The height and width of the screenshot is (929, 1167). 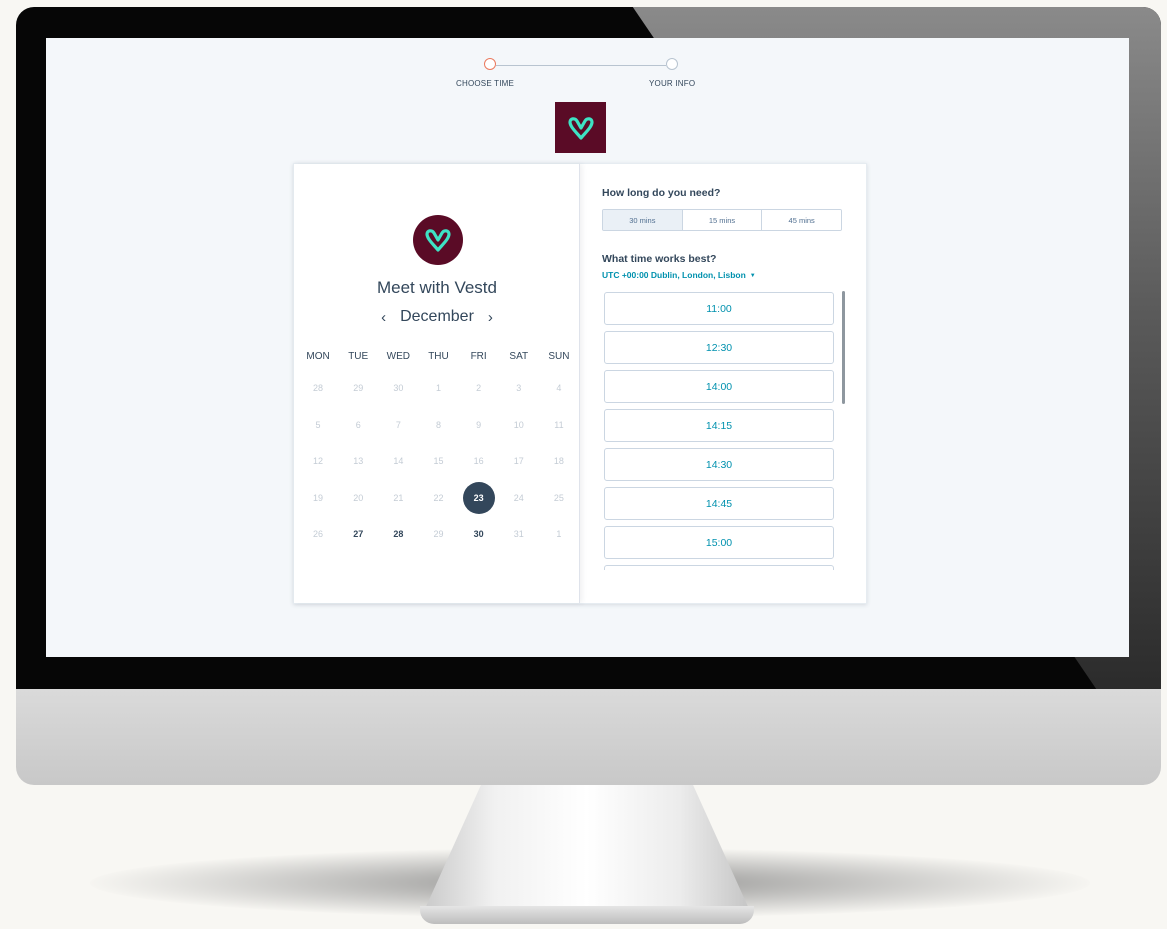 I want to click on month-label: December, so click(x=437, y=316).